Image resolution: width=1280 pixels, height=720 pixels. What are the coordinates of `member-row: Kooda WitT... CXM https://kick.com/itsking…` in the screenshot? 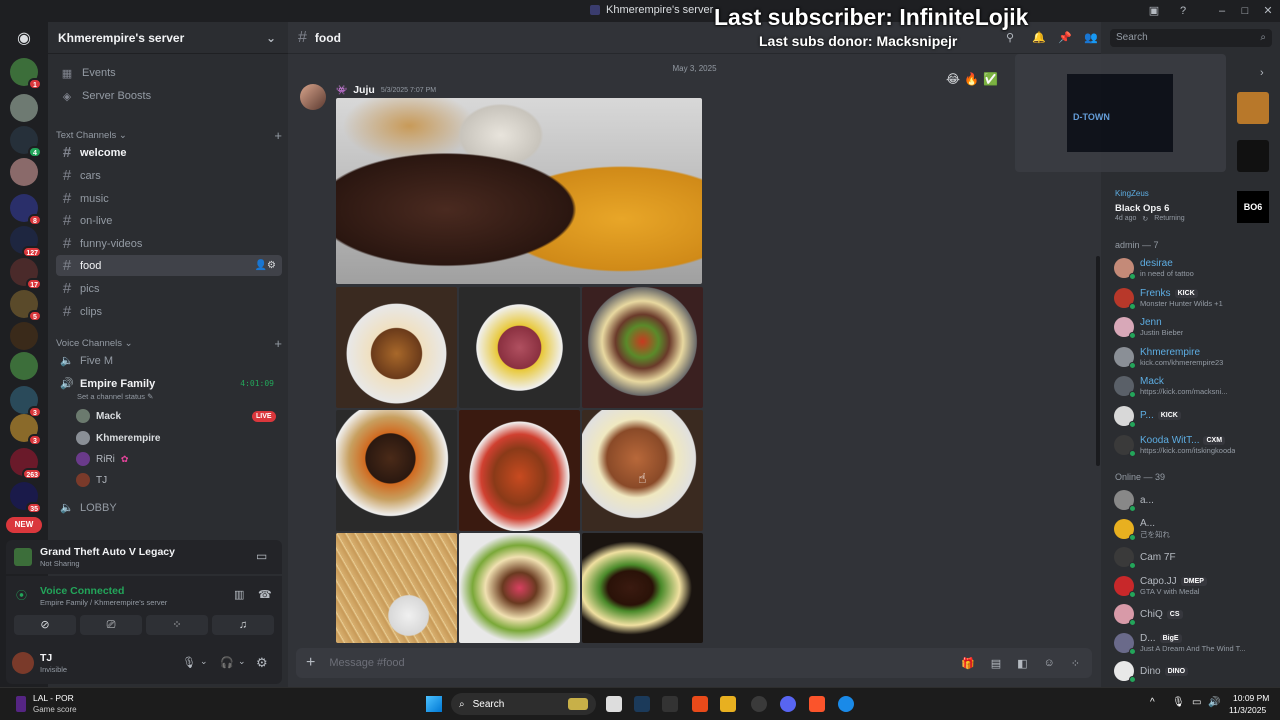 It's located at (1195, 445).